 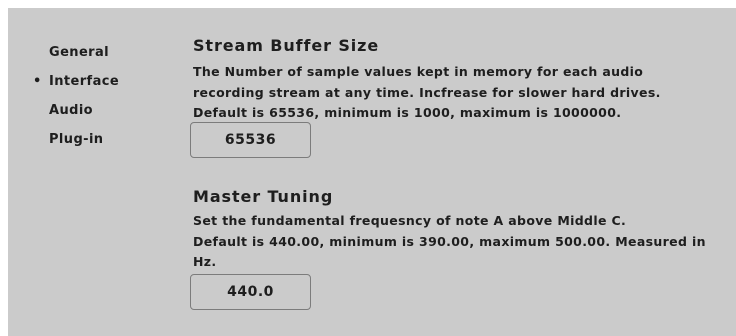 What do you see at coordinates (205, 261) in the screenshot?
I see `description-line: Hz.` at bounding box center [205, 261].